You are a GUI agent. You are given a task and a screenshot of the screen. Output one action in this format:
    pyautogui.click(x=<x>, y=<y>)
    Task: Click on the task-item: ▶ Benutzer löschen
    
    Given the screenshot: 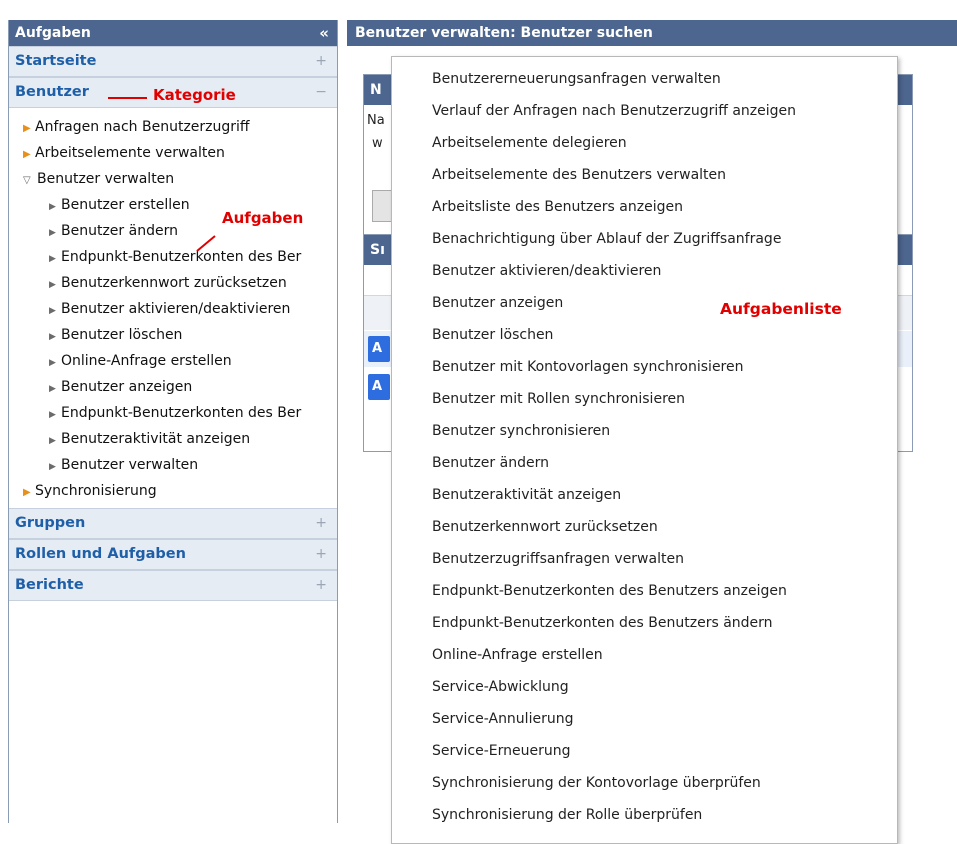 What is the action you would take?
    pyautogui.click(x=173, y=335)
    